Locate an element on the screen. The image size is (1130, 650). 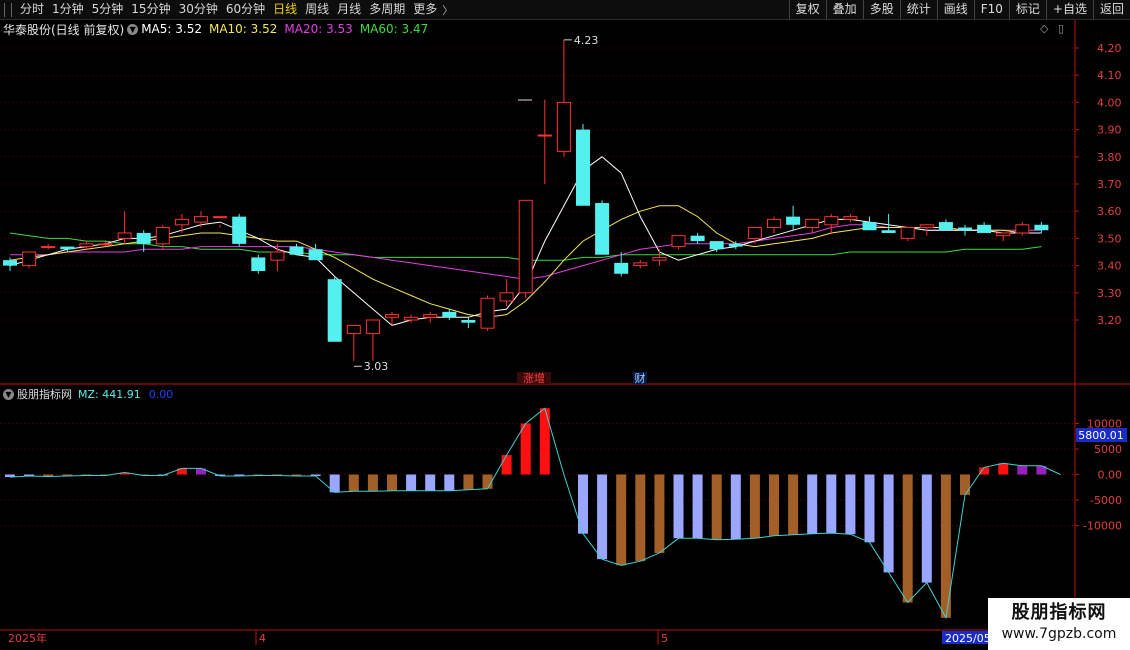
ind-tick-label: -10000 is located at coordinates (1102, 526).